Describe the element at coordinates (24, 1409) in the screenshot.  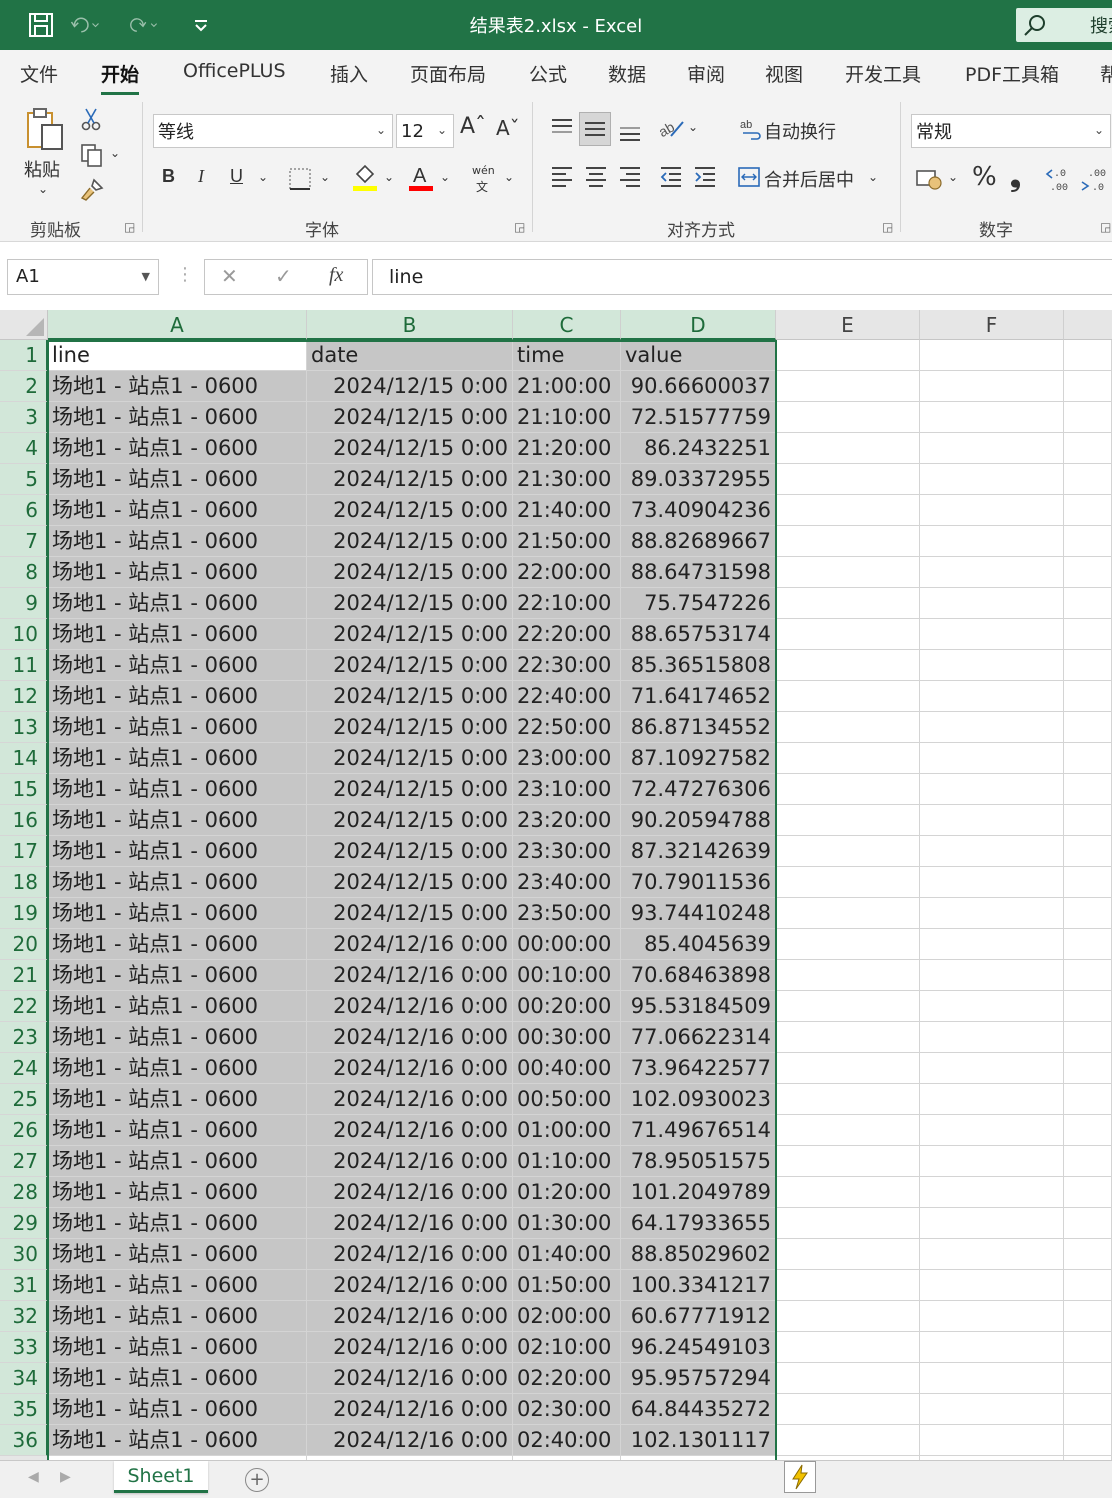
I see `row-header: 35` at that location.